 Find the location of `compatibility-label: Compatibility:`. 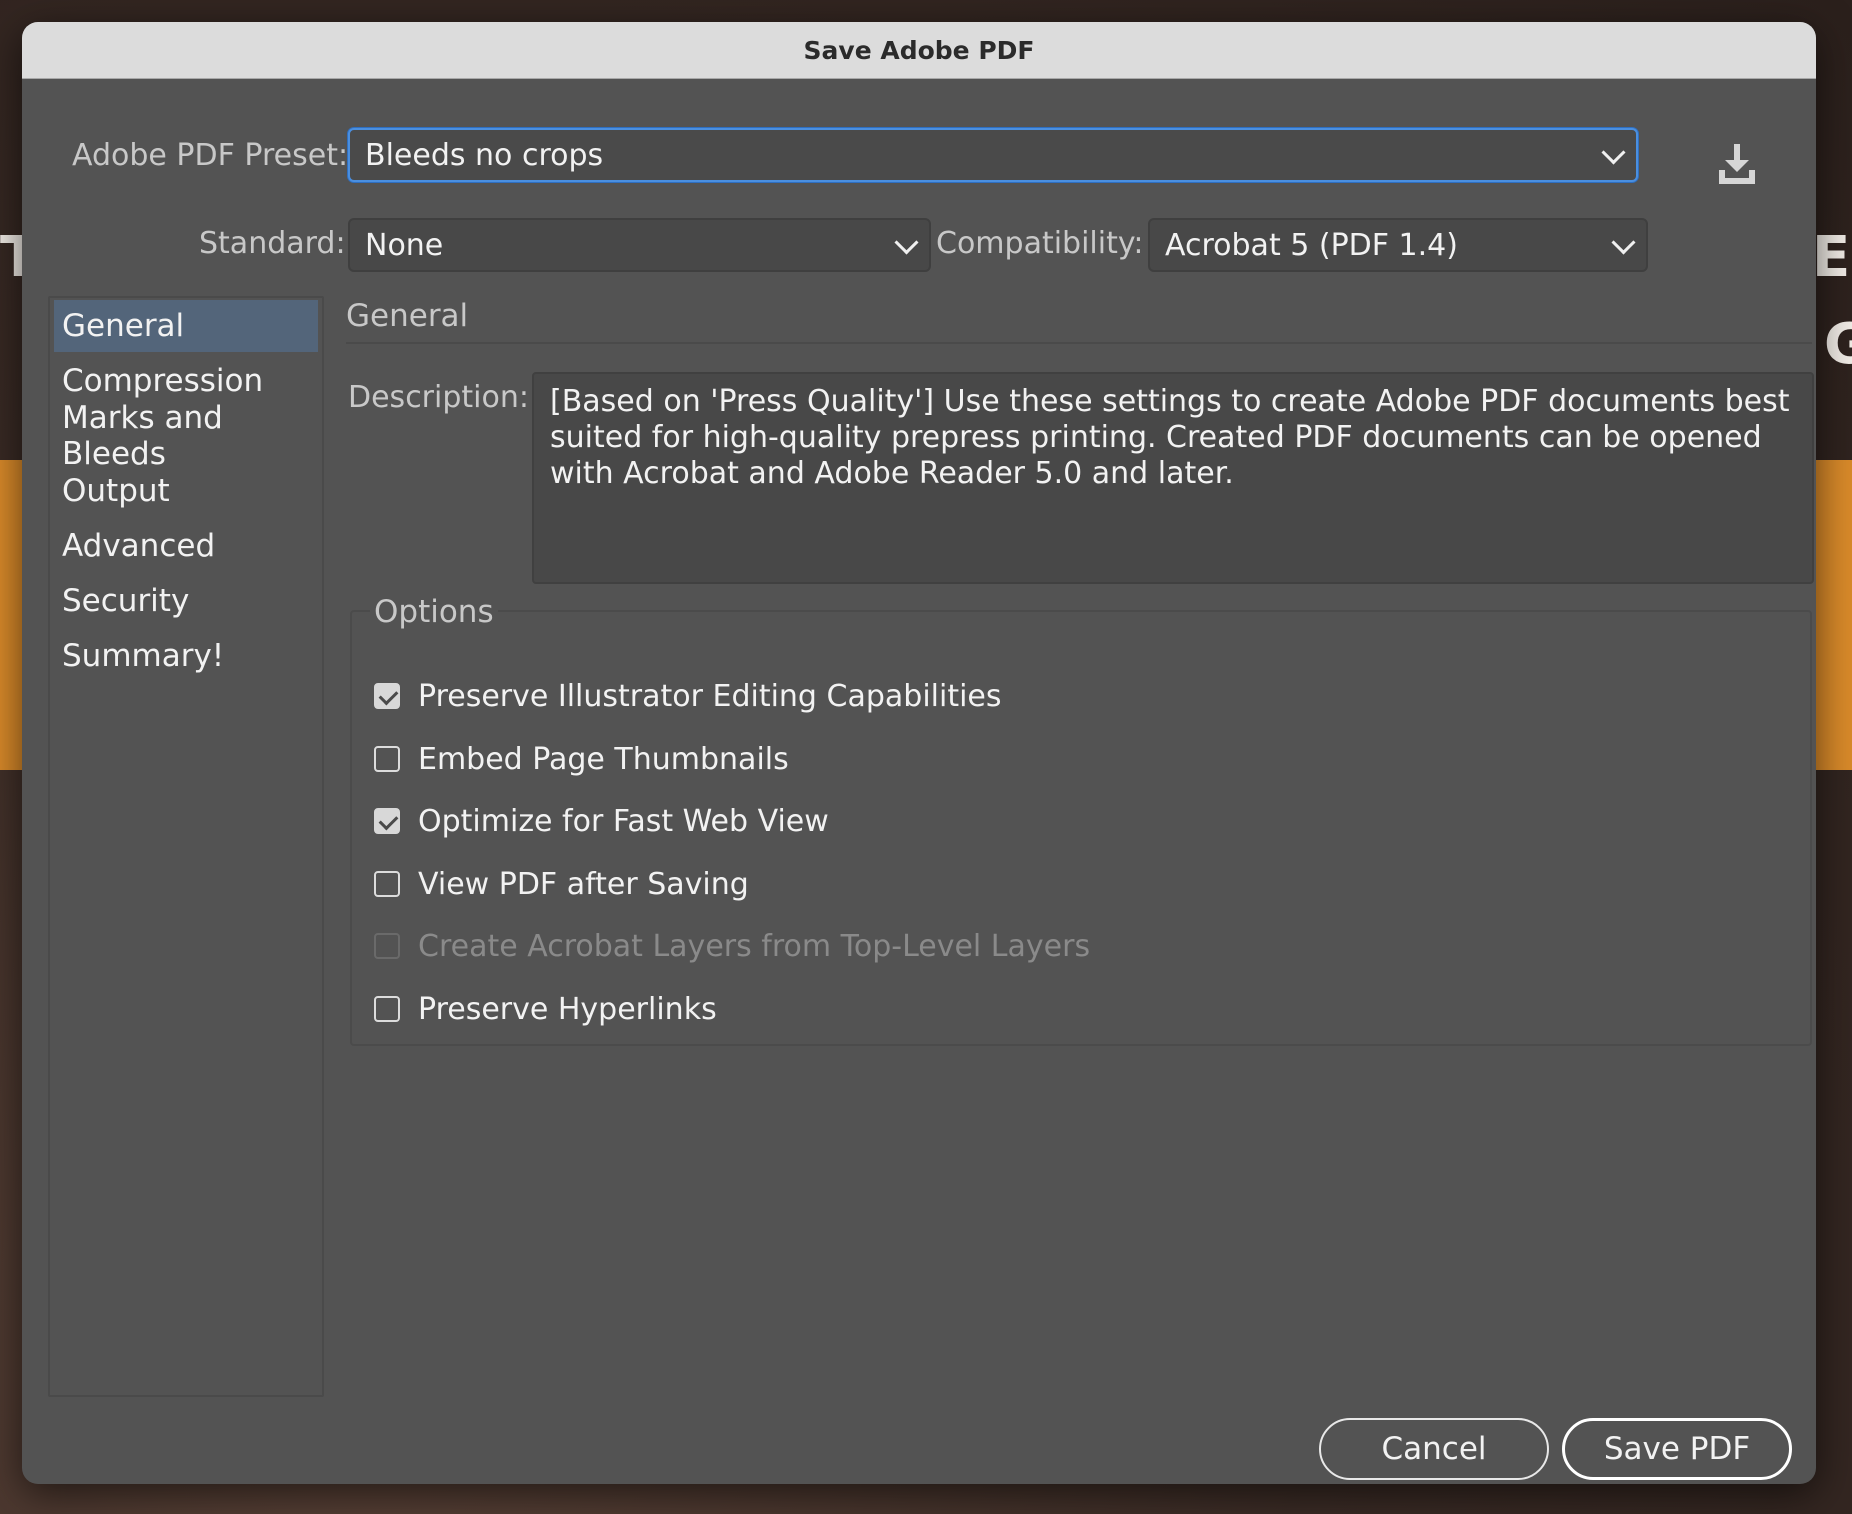

compatibility-label: Compatibility: is located at coordinates (1040, 243).